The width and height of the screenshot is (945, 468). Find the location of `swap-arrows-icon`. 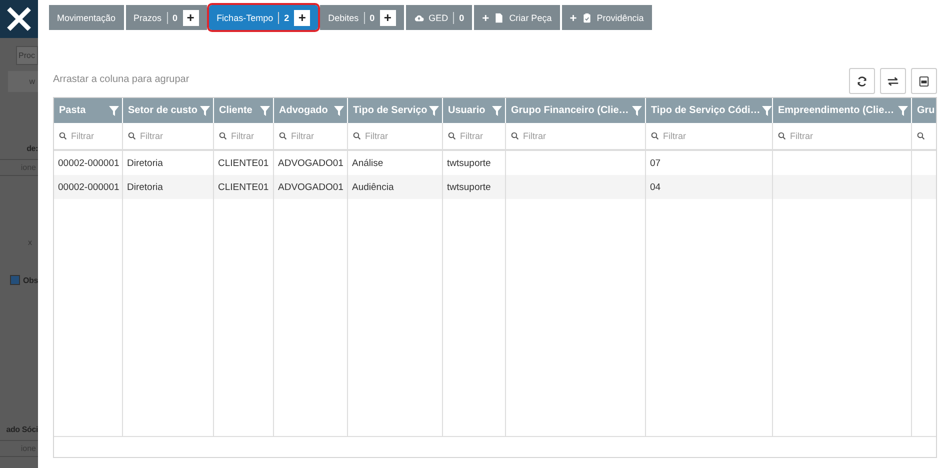

swap-arrows-icon is located at coordinates (893, 81).